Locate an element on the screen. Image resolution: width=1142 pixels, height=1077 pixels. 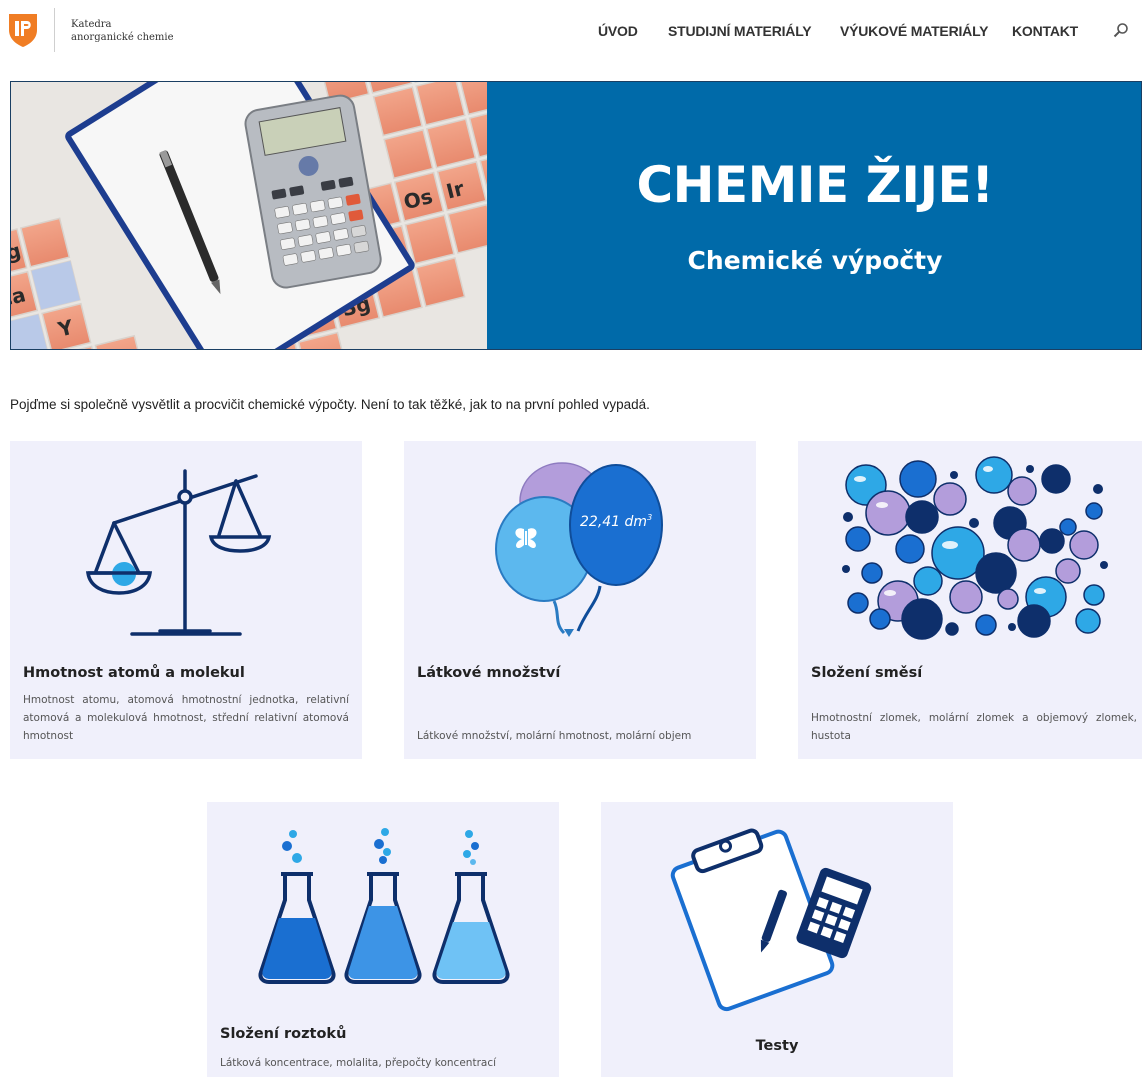
nav-item-kontakt: KONTAKT is located at coordinates (1045, 31).